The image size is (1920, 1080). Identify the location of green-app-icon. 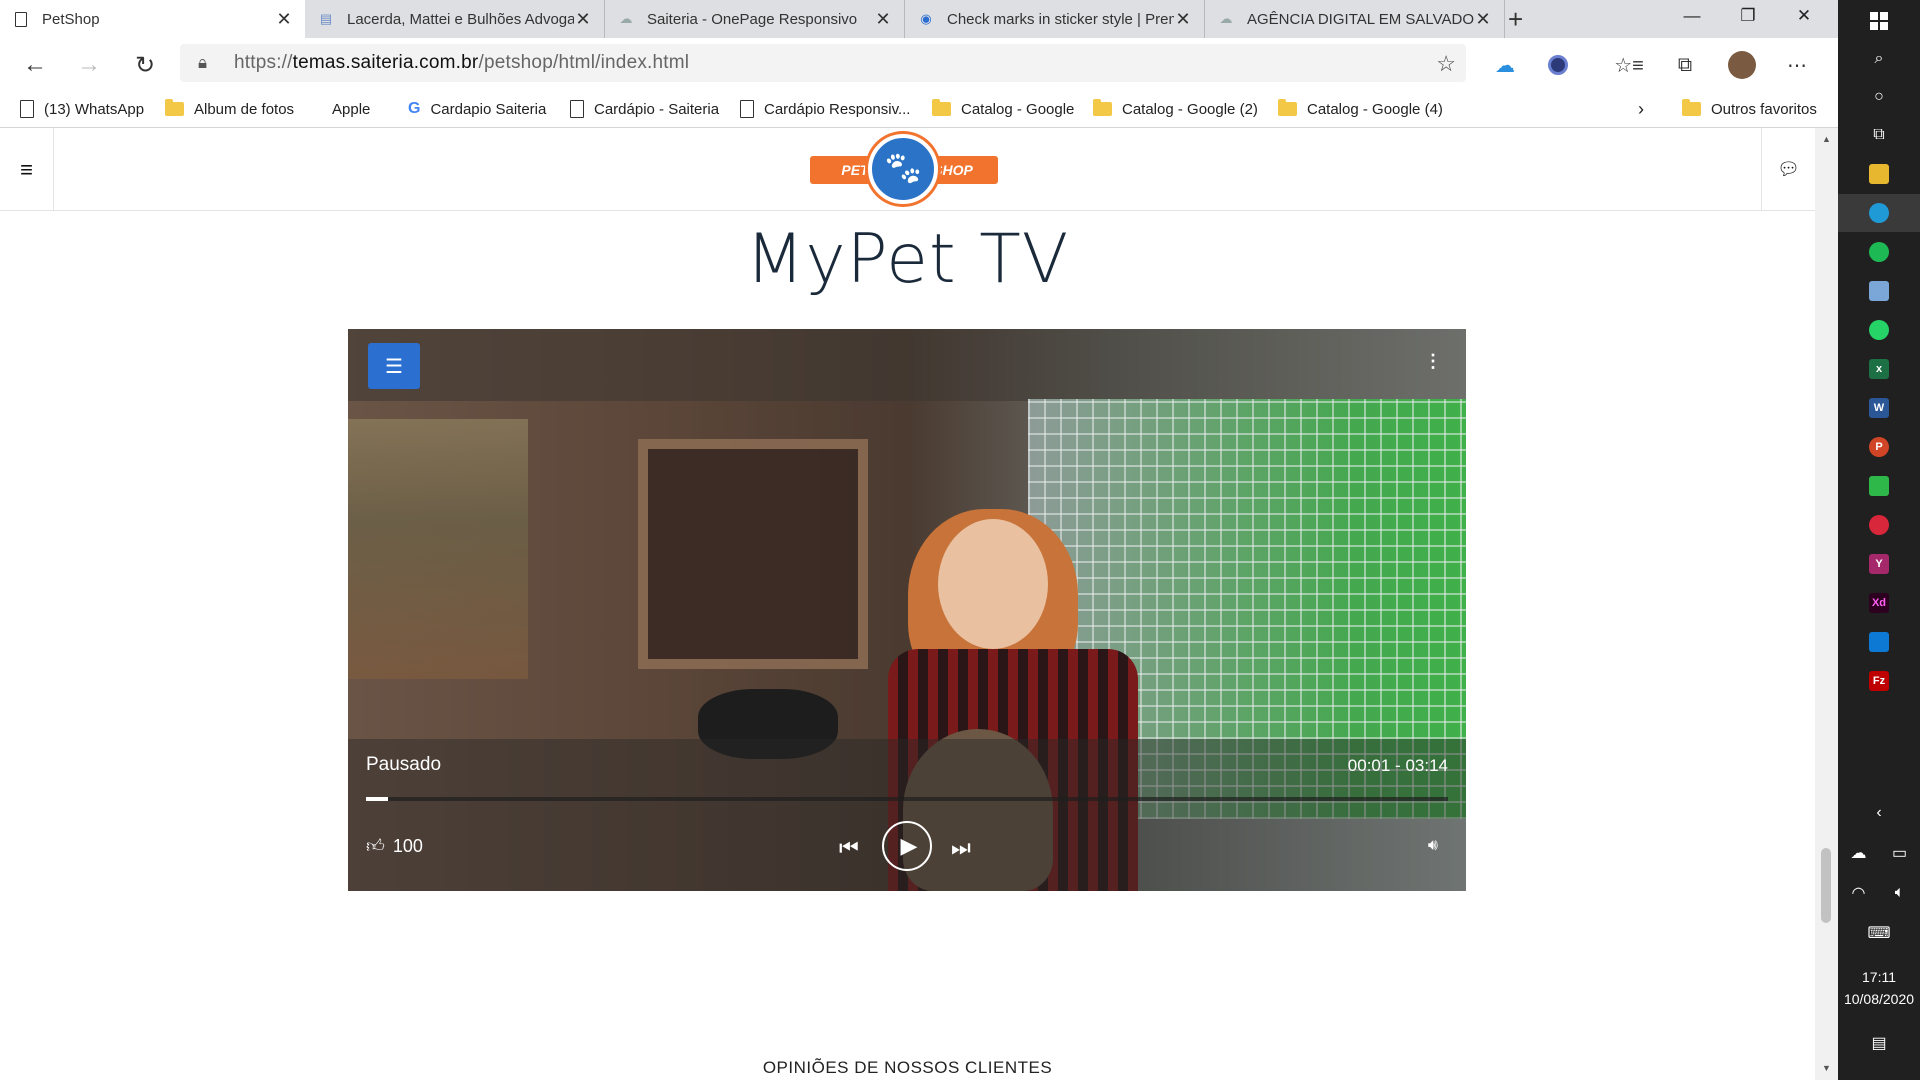
(1879, 486).